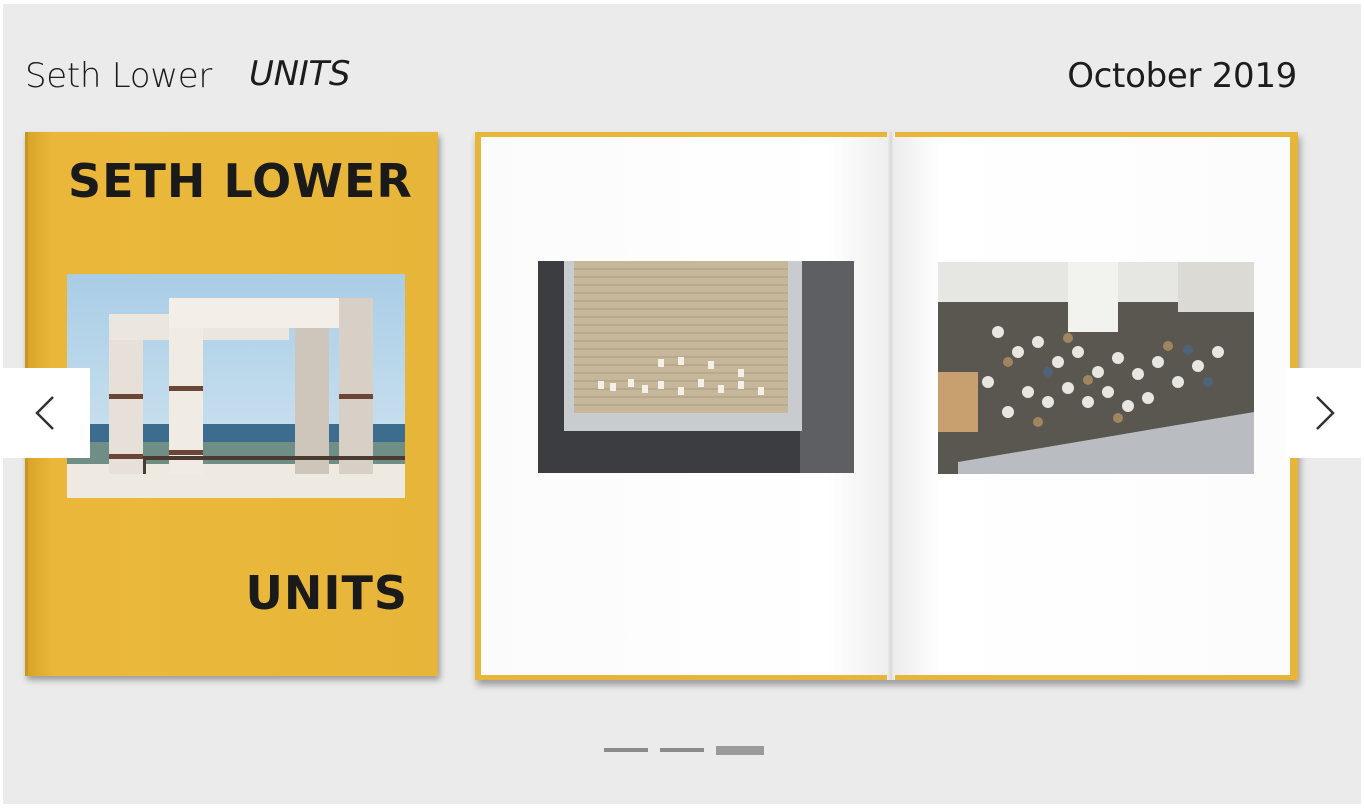 The height and width of the screenshot is (808, 1364). What do you see at coordinates (119, 76) in the screenshot?
I see `artist-name: Seth Lower` at bounding box center [119, 76].